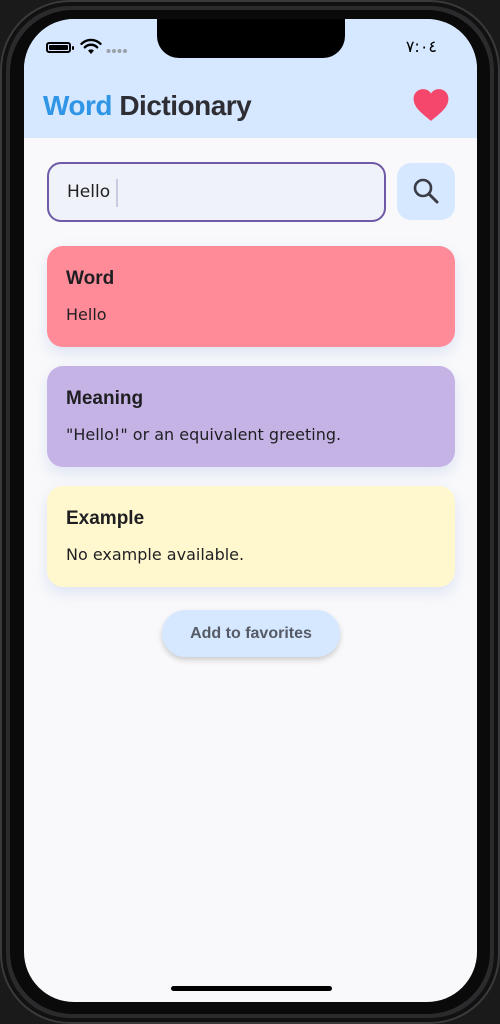 The width and height of the screenshot is (500, 1024). I want to click on meaning-card-label: Meaning, so click(105, 398).